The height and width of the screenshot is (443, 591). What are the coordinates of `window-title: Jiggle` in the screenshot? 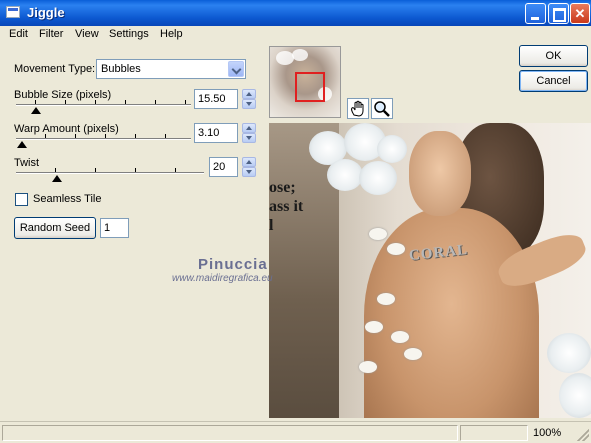 It's located at (46, 12).